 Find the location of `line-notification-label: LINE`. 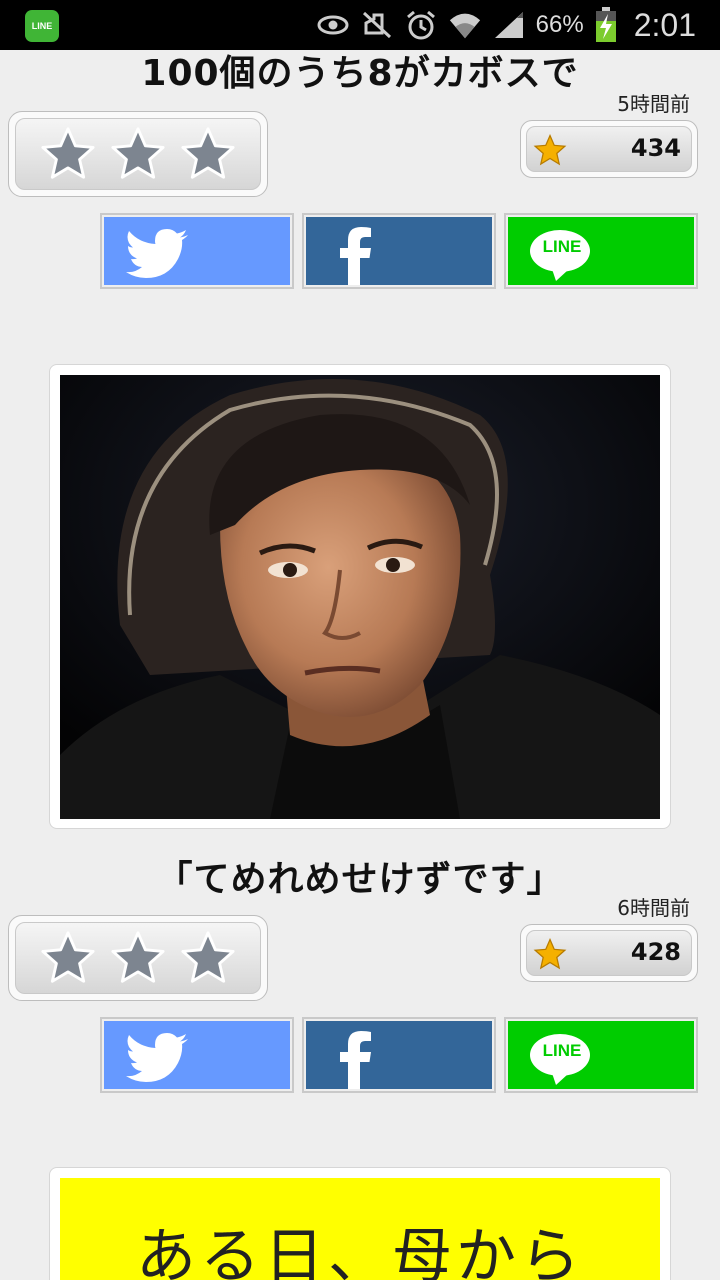

line-notification-label: LINE is located at coordinates (42, 26).